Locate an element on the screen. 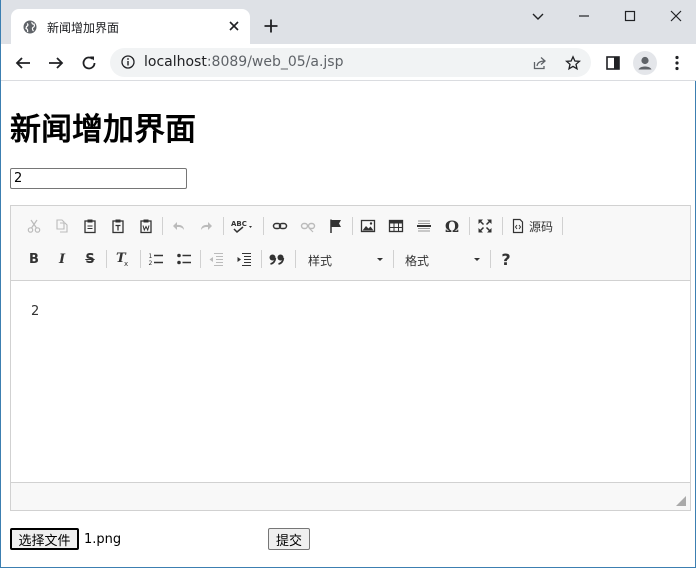  help-icon: ? is located at coordinates (506, 259).